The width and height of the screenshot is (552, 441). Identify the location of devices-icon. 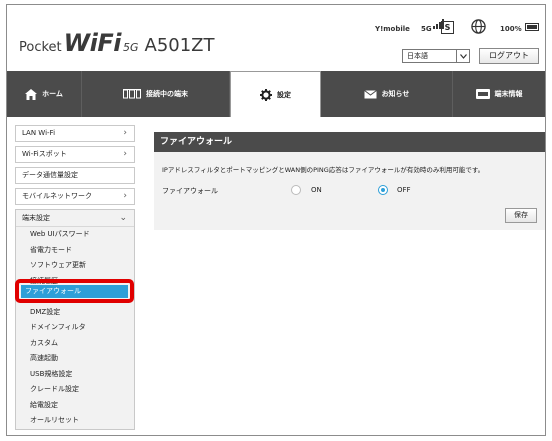
(132, 94).